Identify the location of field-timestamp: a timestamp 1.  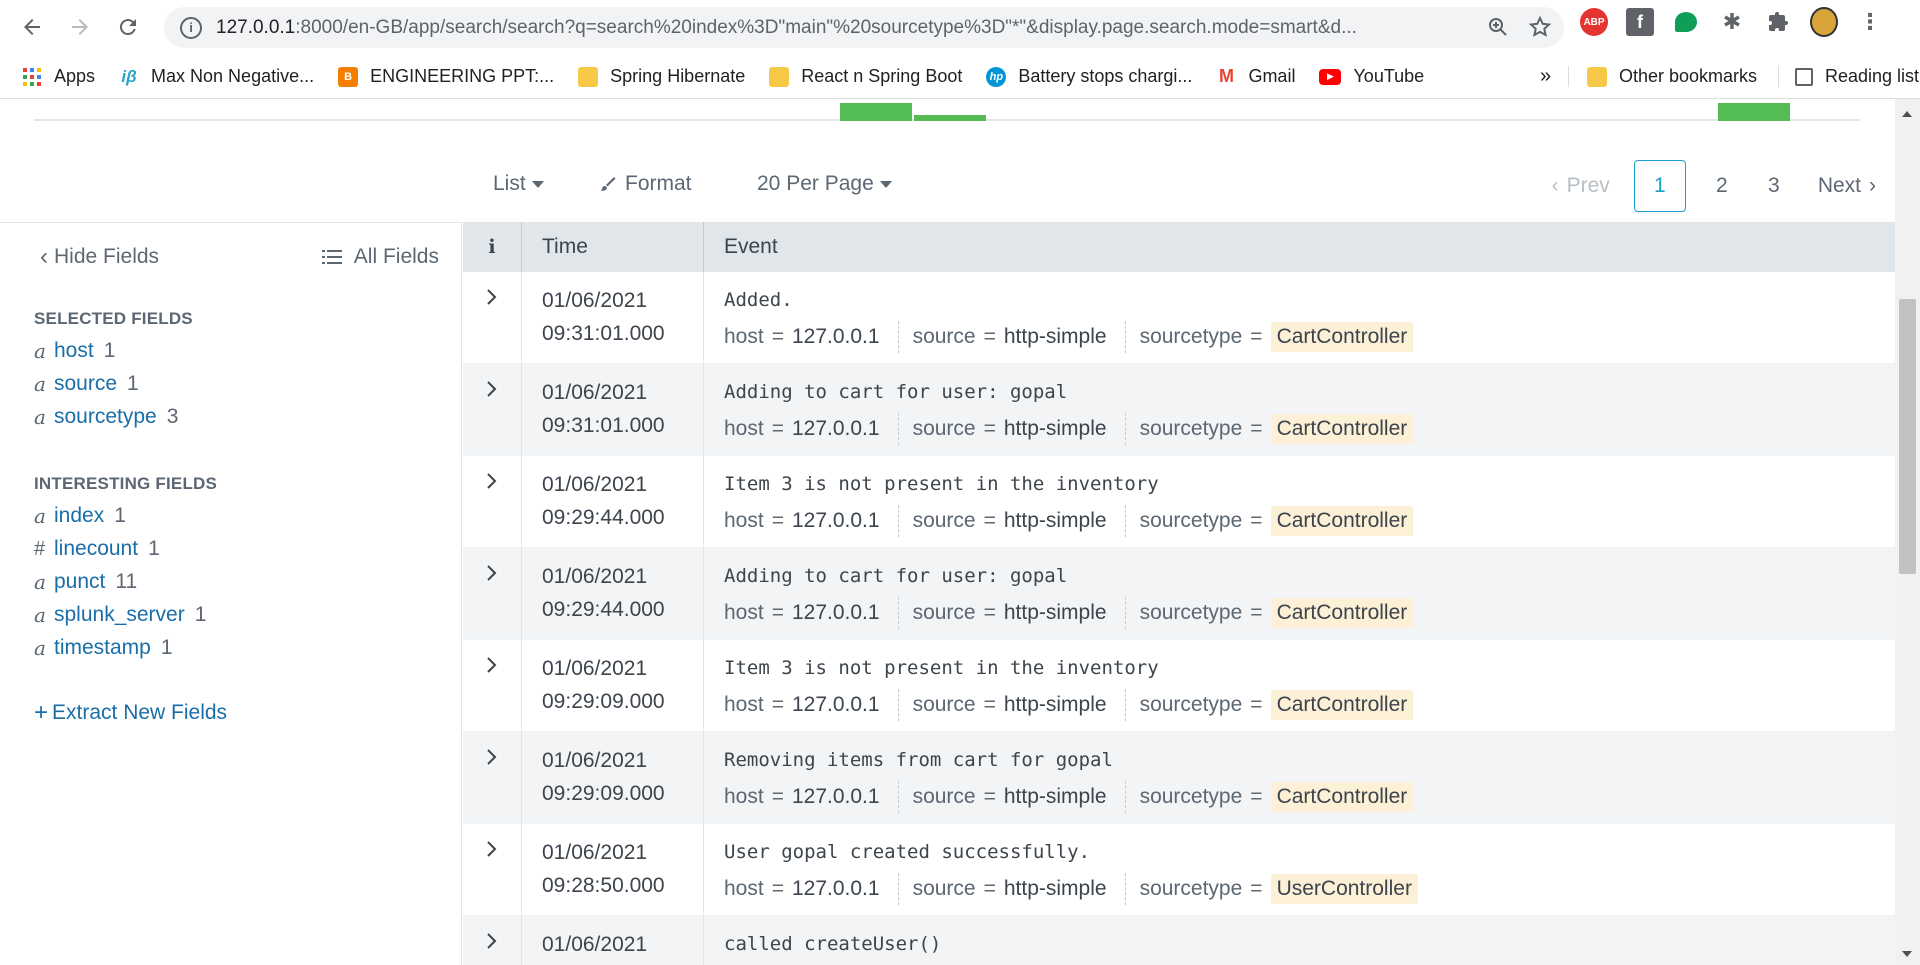
(103, 648).